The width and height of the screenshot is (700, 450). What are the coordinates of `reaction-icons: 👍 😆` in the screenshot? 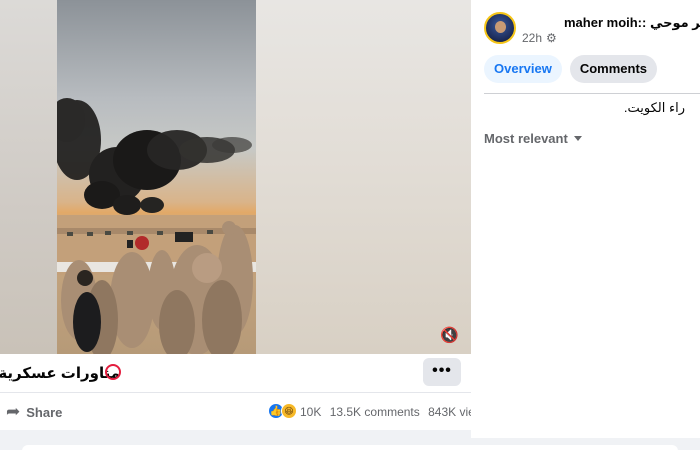 It's located at (282, 411).